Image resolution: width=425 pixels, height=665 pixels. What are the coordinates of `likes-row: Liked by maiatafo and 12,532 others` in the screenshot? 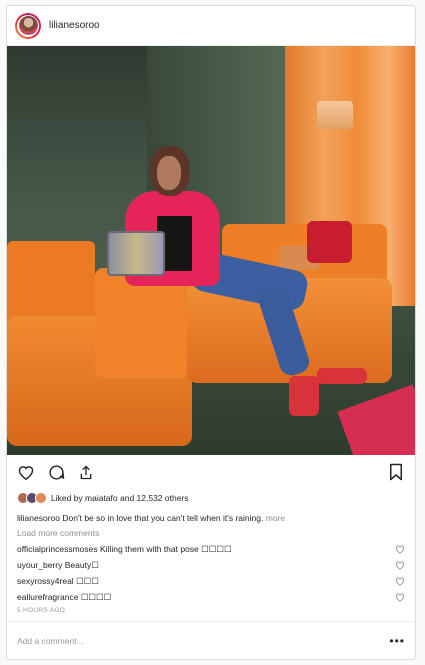 It's located at (211, 498).